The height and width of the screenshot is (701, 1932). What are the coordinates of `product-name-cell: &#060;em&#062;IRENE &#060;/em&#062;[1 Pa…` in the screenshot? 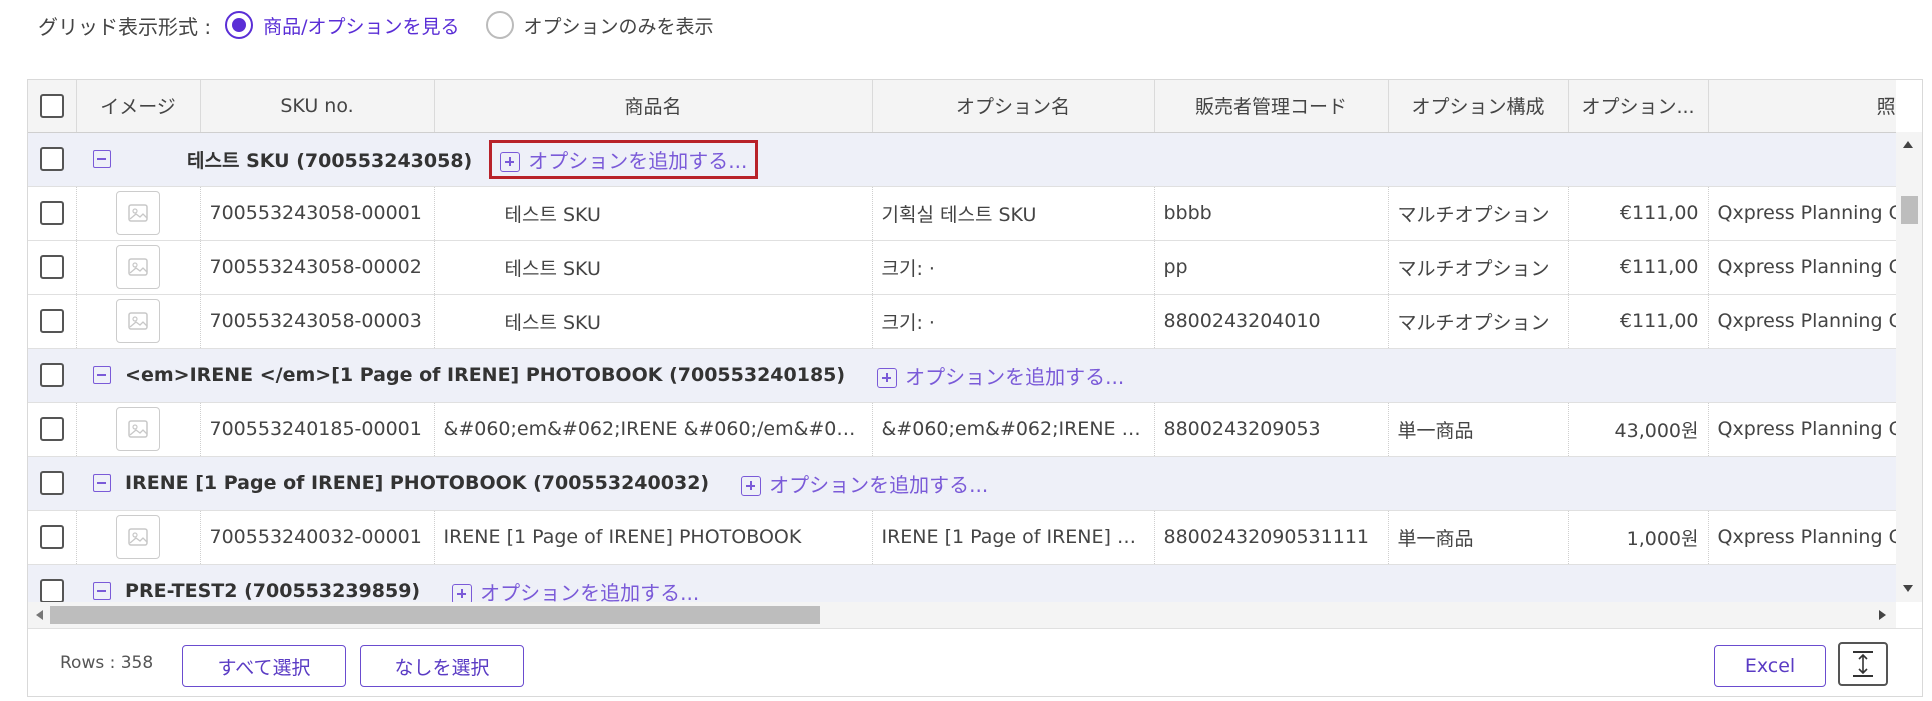 It's located at (653, 429).